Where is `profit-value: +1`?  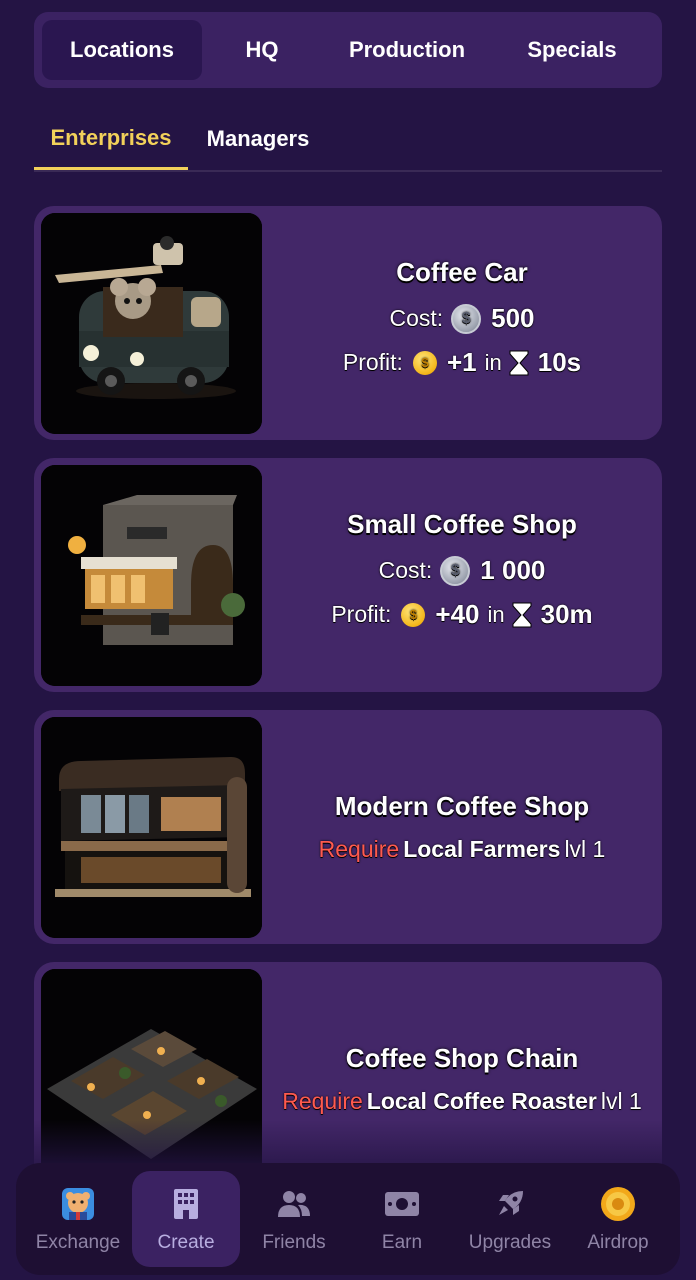
profit-value: +1 is located at coordinates (461, 362).